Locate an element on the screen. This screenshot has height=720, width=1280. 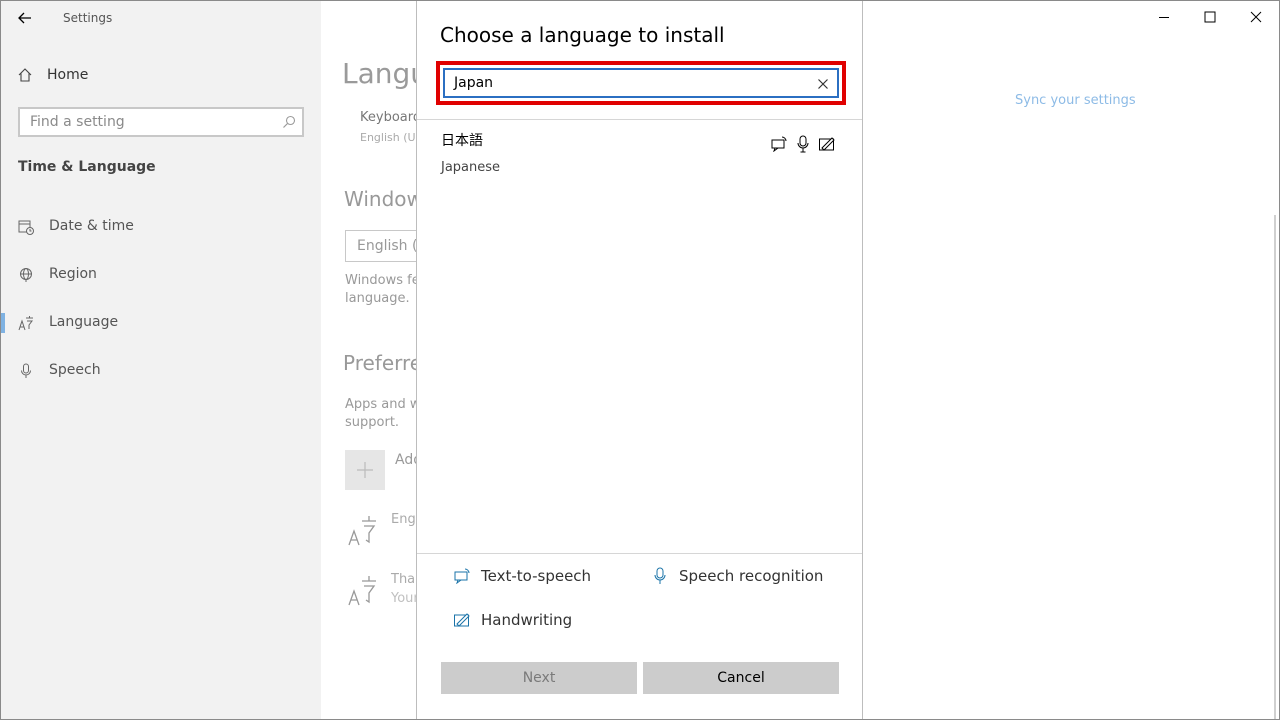
minimize-button is located at coordinates (1164, 17).